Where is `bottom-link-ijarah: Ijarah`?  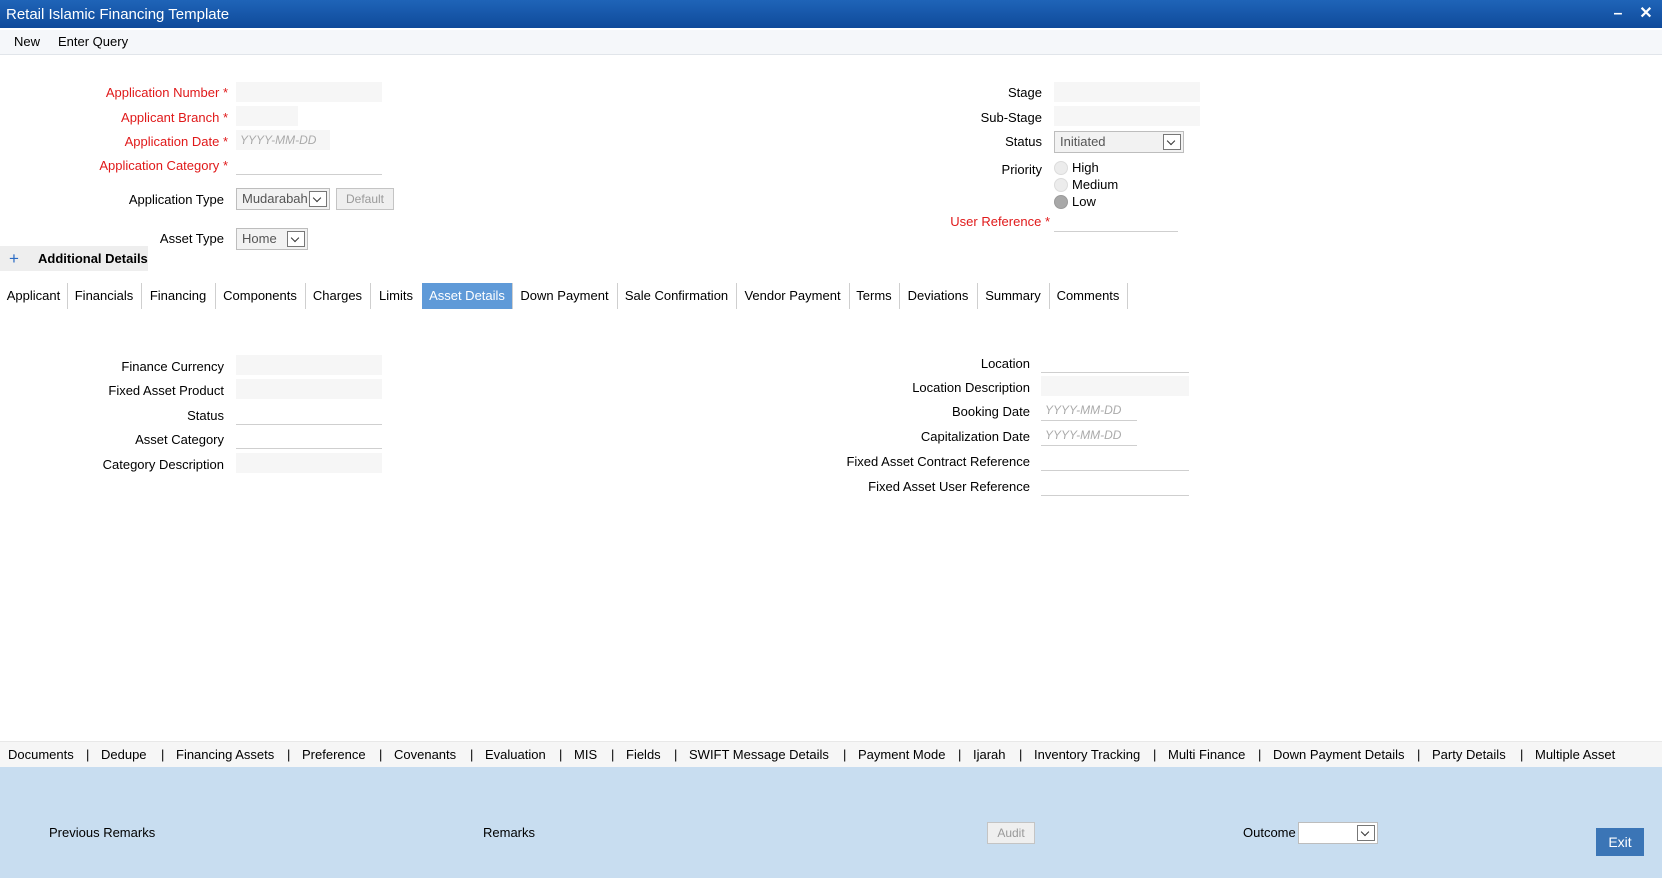
bottom-link-ijarah: Ijarah is located at coordinates (989, 754).